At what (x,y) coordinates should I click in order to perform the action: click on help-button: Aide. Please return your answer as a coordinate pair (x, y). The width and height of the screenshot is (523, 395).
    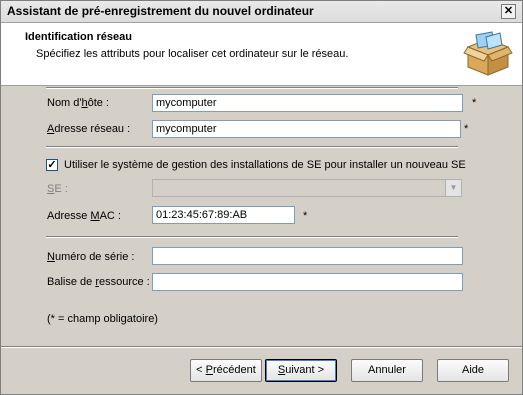
    Looking at the image, I should click on (473, 370).